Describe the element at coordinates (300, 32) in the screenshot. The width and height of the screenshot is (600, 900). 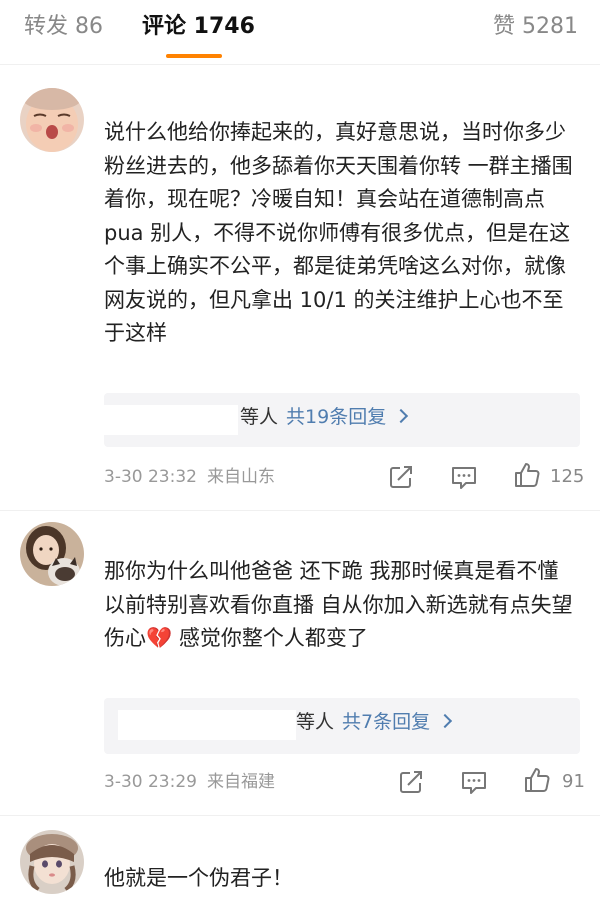
I see `comment-tabs: 转发 86 评论 1746 赞 5281` at that location.